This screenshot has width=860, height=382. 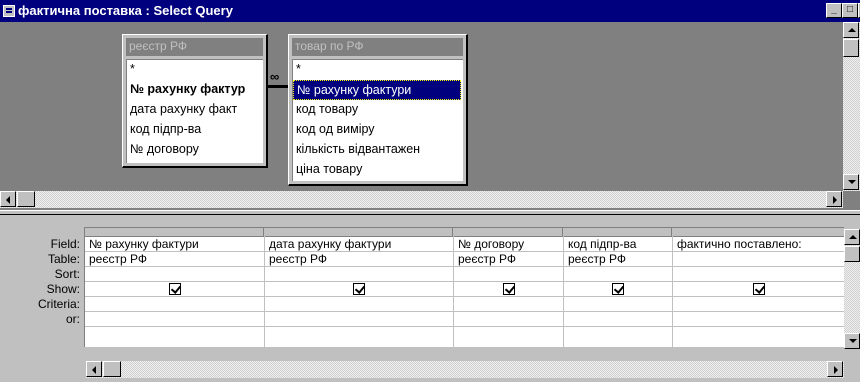 What do you see at coordinates (508, 244) in the screenshot?
I see `field-cell: № договору` at bounding box center [508, 244].